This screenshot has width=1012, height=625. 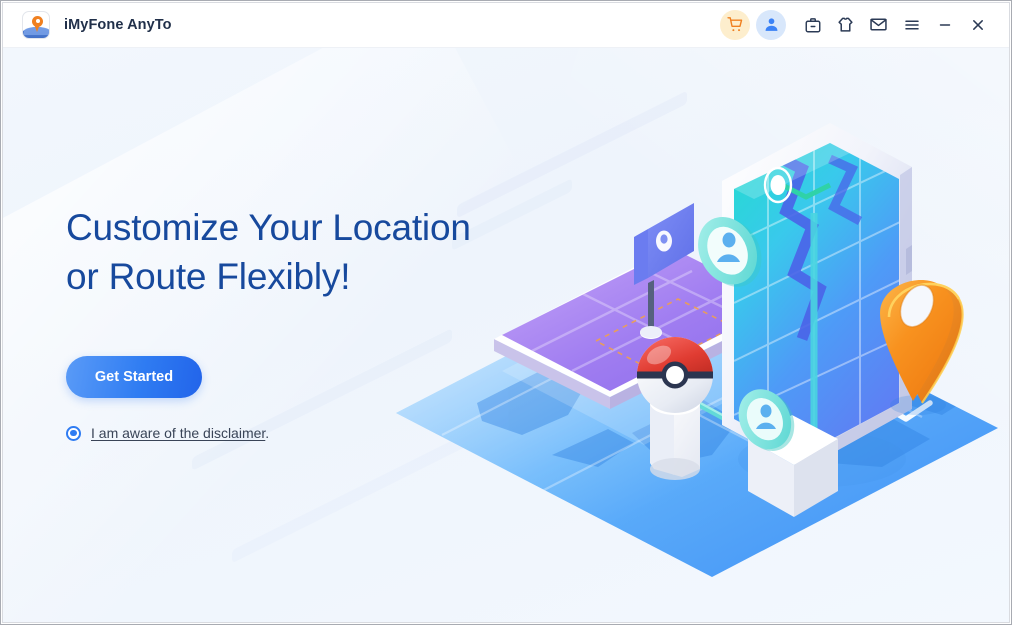 I want to click on toolbox-icon, so click(x=812, y=25).